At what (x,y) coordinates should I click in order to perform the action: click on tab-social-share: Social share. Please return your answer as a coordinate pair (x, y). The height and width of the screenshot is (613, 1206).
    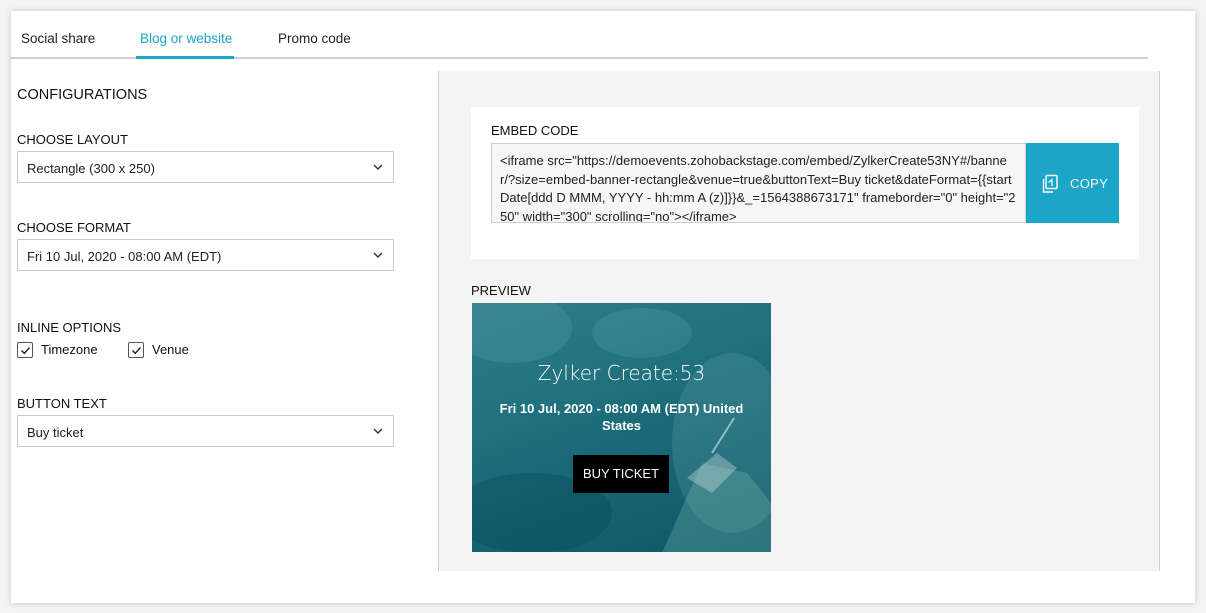
    Looking at the image, I should click on (58, 38).